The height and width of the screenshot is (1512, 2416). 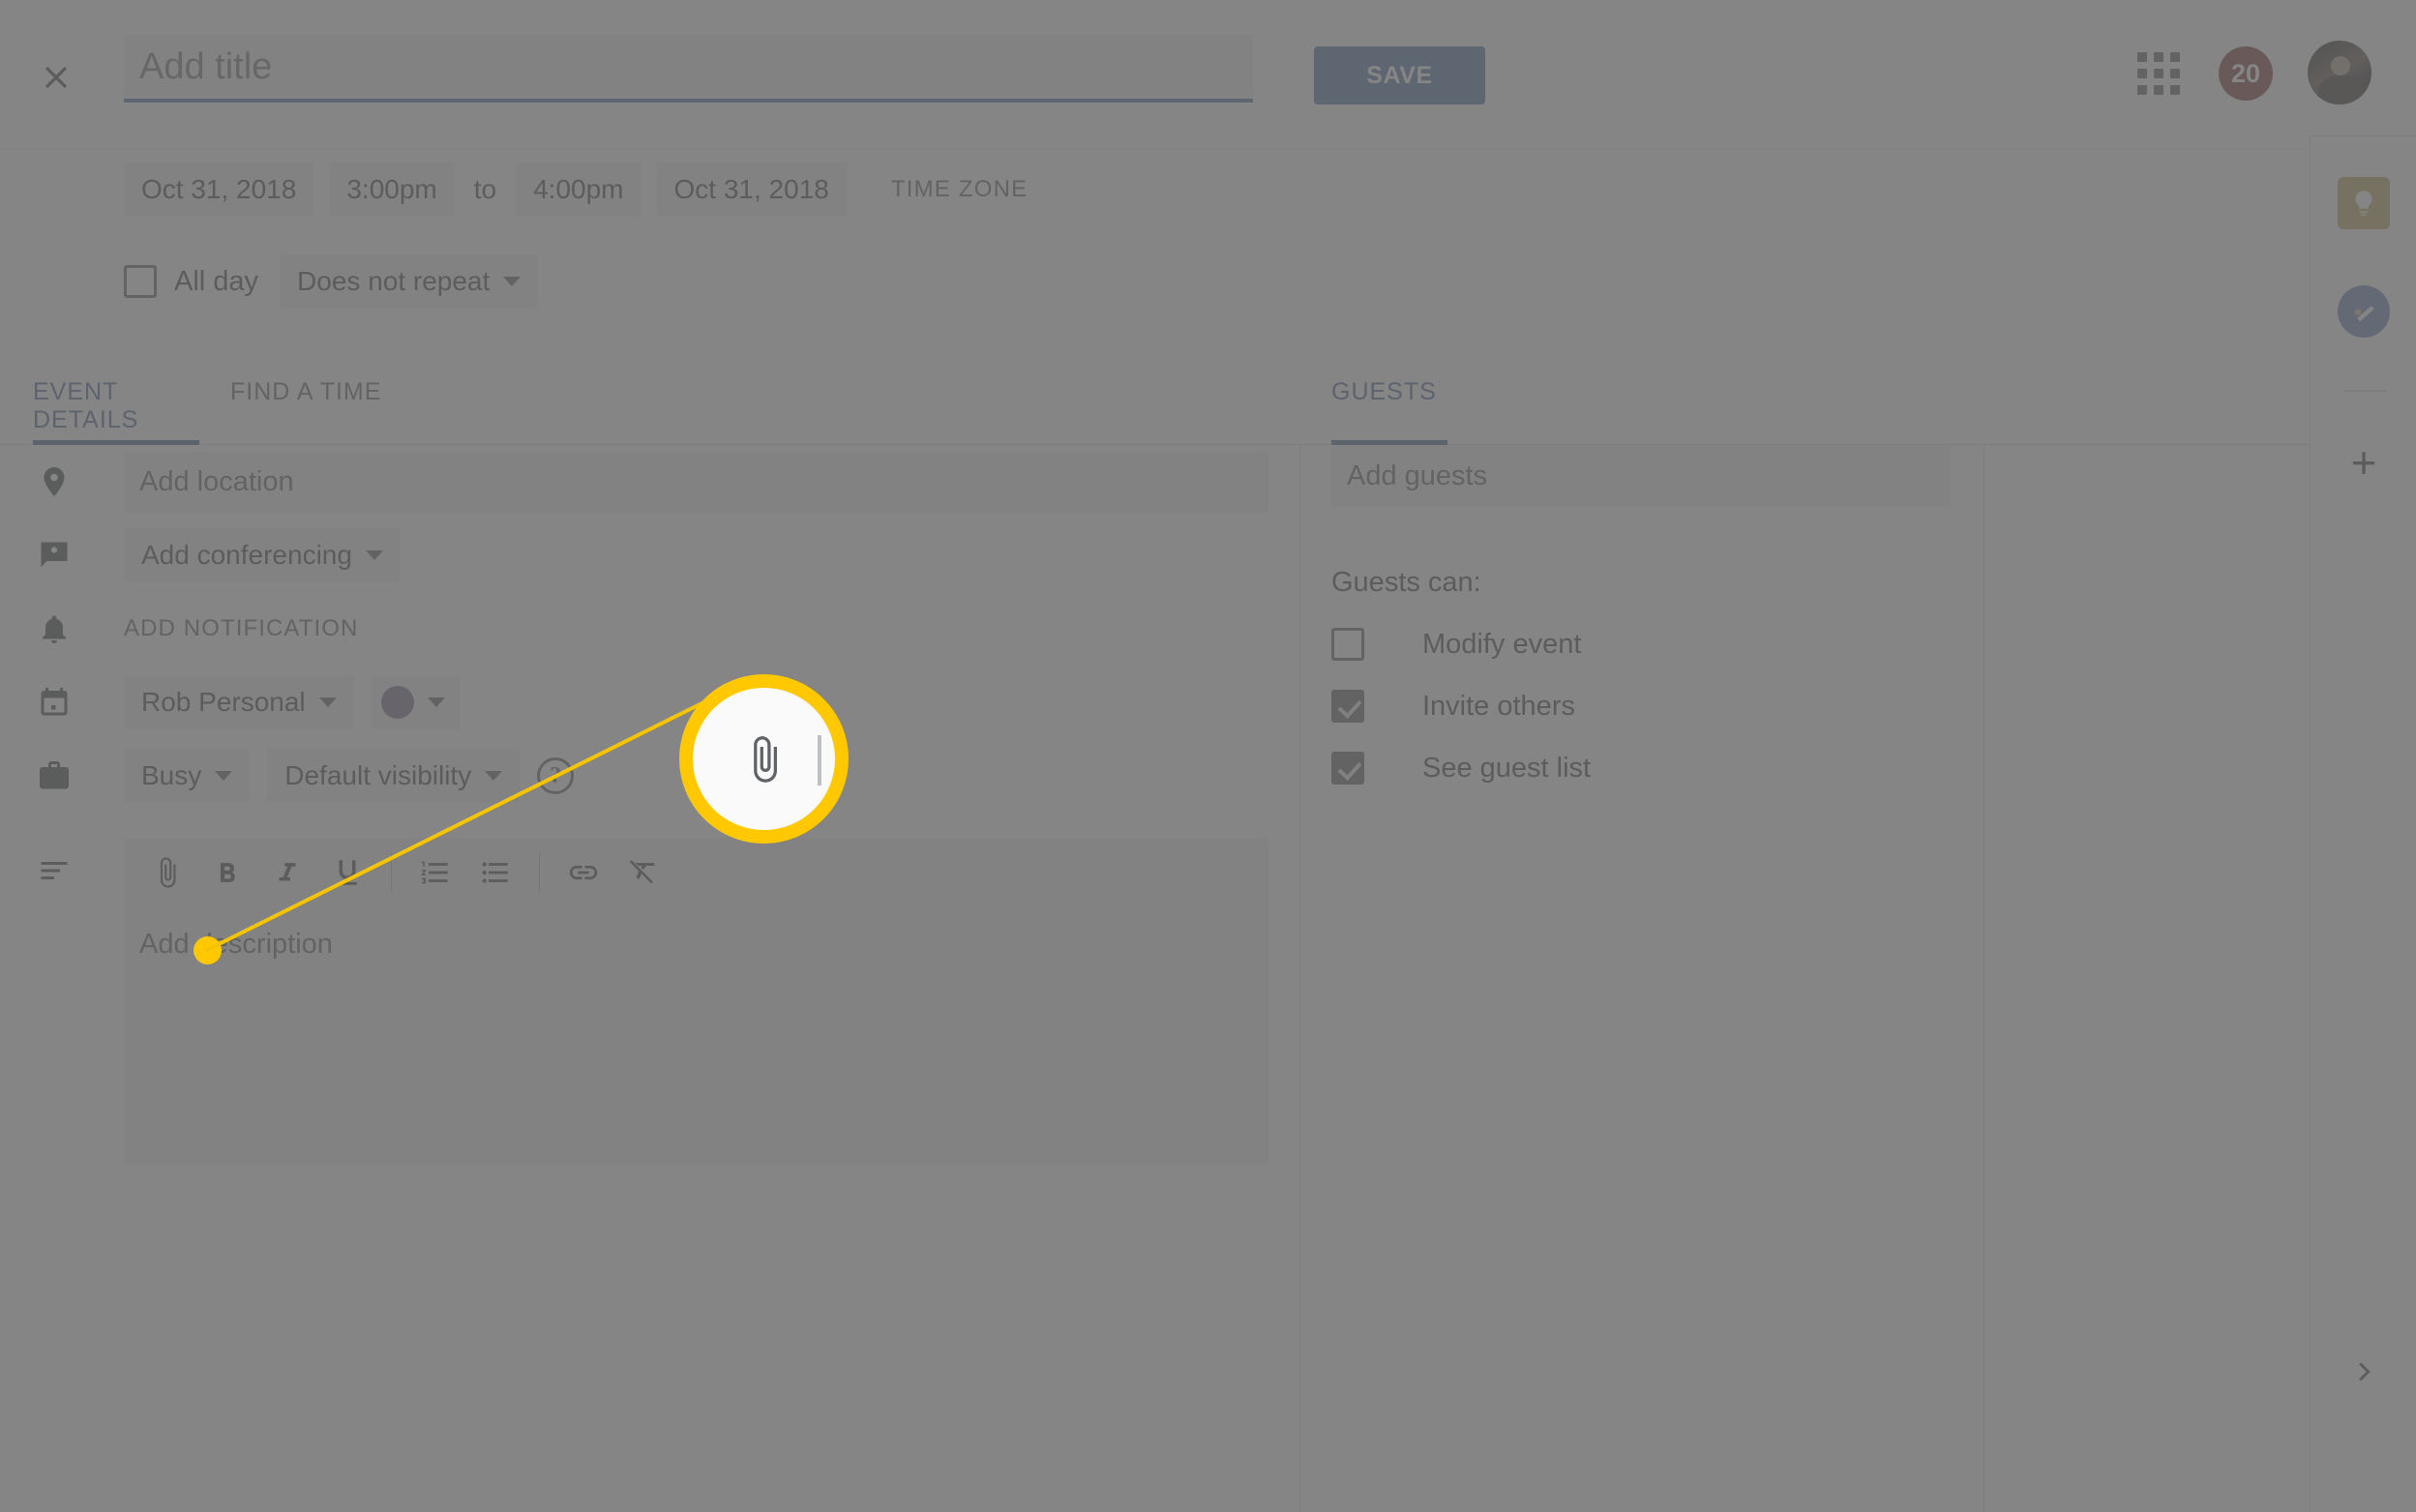 What do you see at coordinates (227, 873) in the screenshot?
I see `bold-icon` at bounding box center [227, 873].